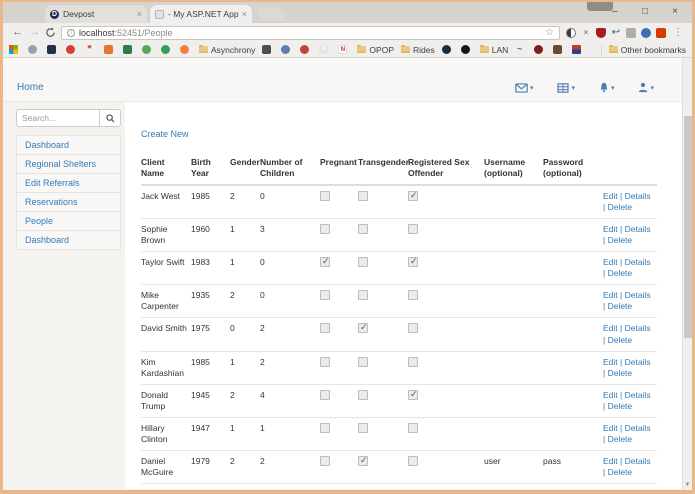  What do you see at coordinates (68, 221) in the screenshot?
I see `sidebar-item: People` at bounding box center [68, 221].